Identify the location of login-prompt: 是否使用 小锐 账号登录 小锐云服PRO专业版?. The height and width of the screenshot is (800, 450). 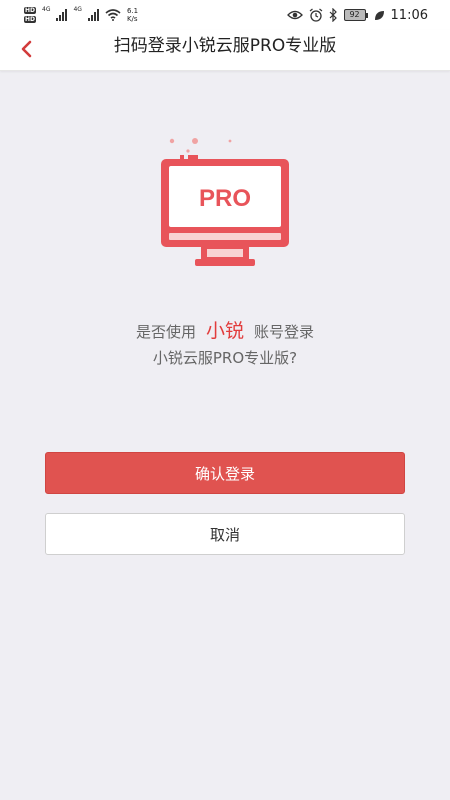
(225, 344).